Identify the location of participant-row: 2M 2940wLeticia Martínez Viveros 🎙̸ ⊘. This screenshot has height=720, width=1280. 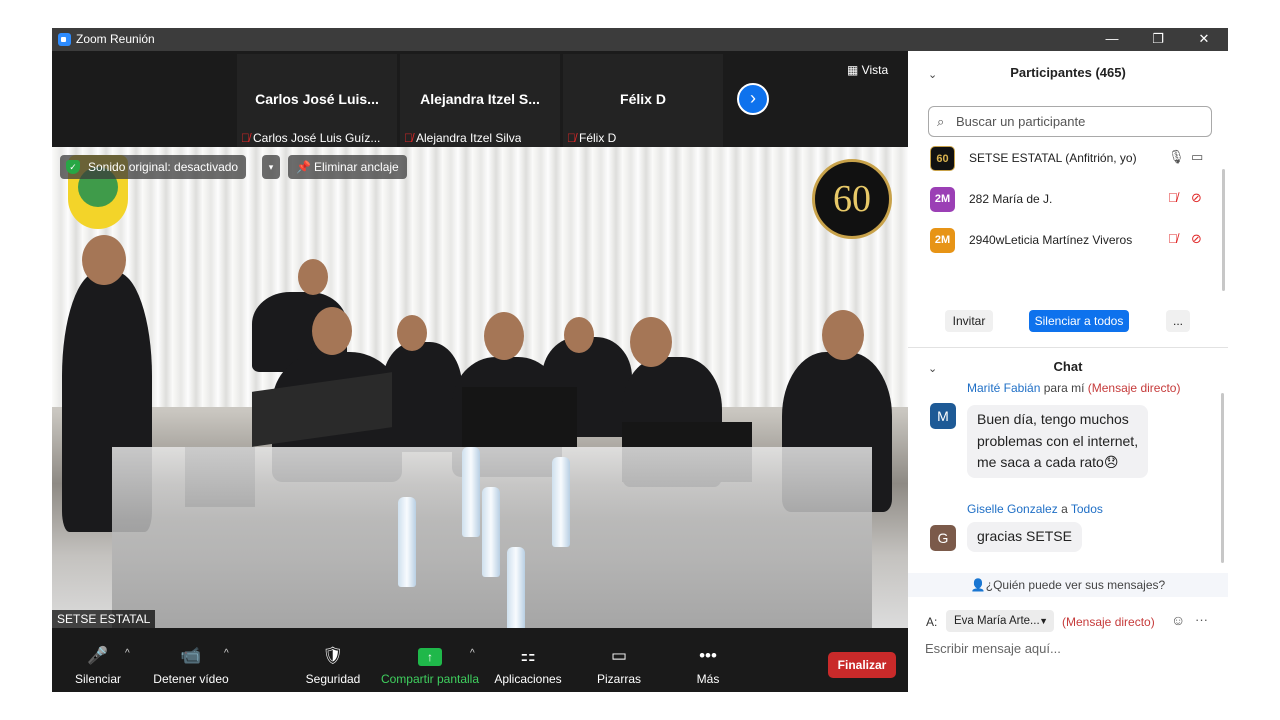
(1073, 241).